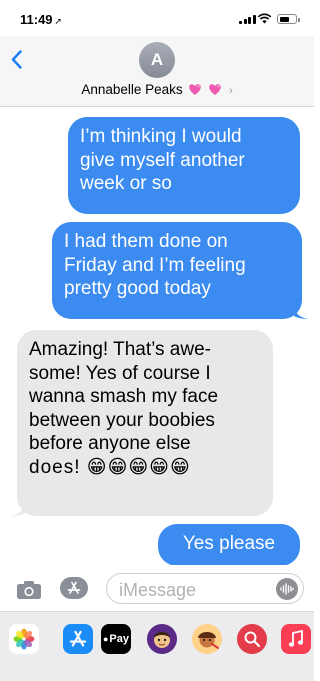 This screenshot has width=320, height=681. Describe the element at coordinates (252, 639) in the screenshot. I see `image-search-app-icon` at that location.